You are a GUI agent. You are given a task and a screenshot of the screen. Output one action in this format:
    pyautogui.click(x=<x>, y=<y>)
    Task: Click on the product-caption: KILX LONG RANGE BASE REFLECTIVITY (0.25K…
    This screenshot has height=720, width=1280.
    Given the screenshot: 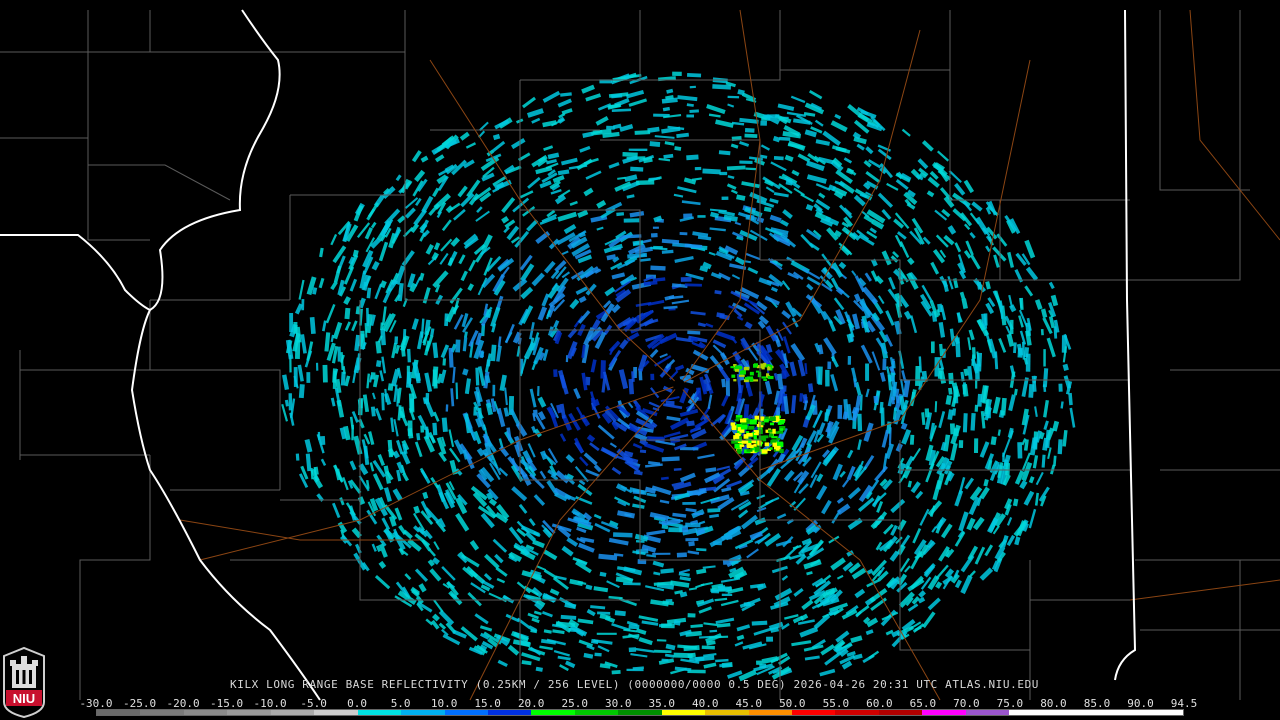 What is the action you would take?
    pyautogui.click(x=634, y=684)
    